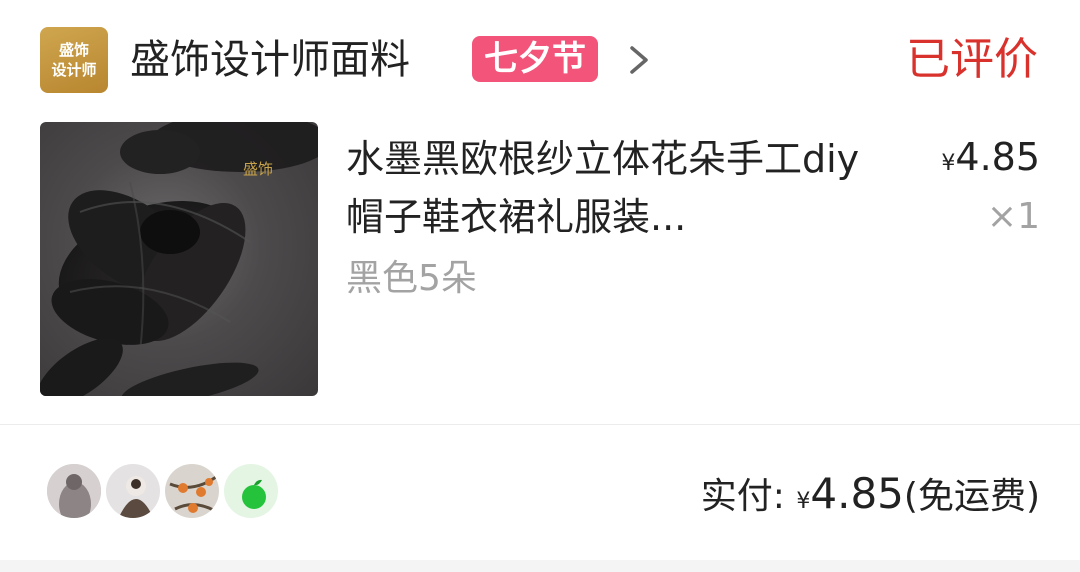 The image size is (1080, 572). Describe the element at coordinates (803, 501) in the screenshot. I see `paid-currency: ¥` at that location.